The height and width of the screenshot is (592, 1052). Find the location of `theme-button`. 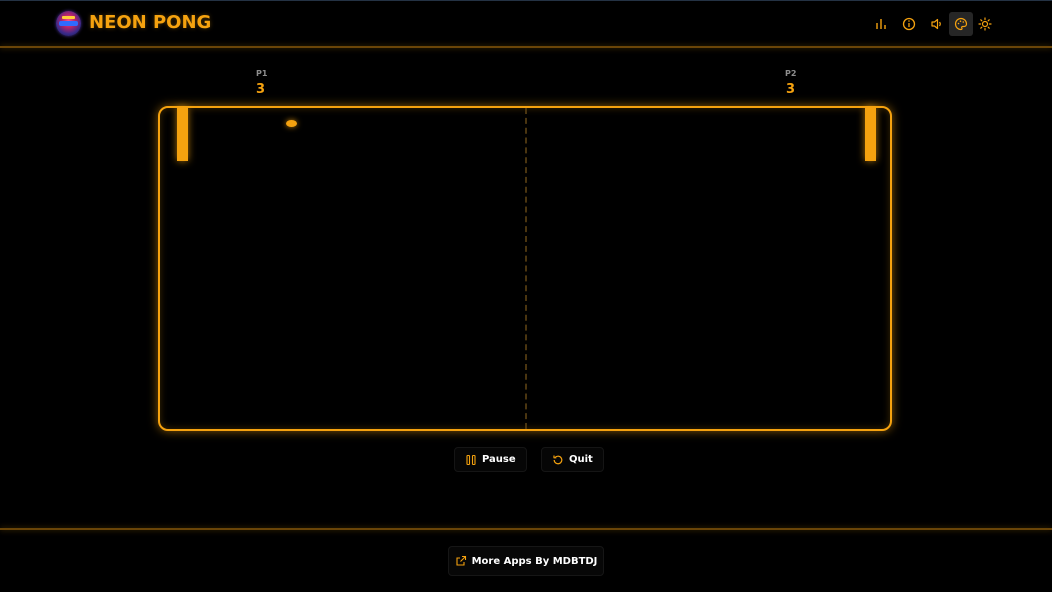

theme-button is located at coordinates (985, 24).